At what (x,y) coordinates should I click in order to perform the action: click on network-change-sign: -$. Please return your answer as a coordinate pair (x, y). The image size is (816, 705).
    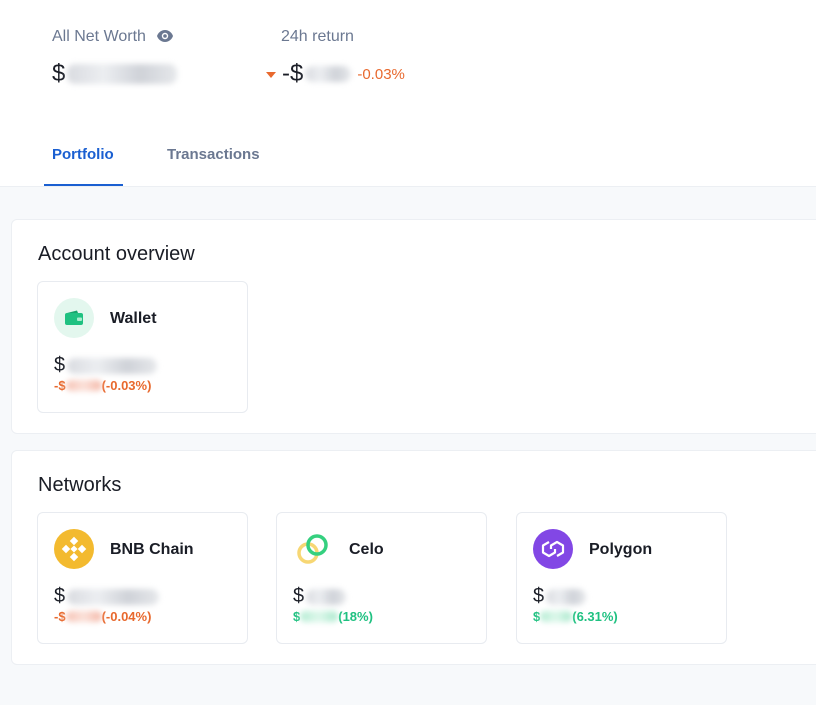
    Looking at the image, I should click on (60, 616).